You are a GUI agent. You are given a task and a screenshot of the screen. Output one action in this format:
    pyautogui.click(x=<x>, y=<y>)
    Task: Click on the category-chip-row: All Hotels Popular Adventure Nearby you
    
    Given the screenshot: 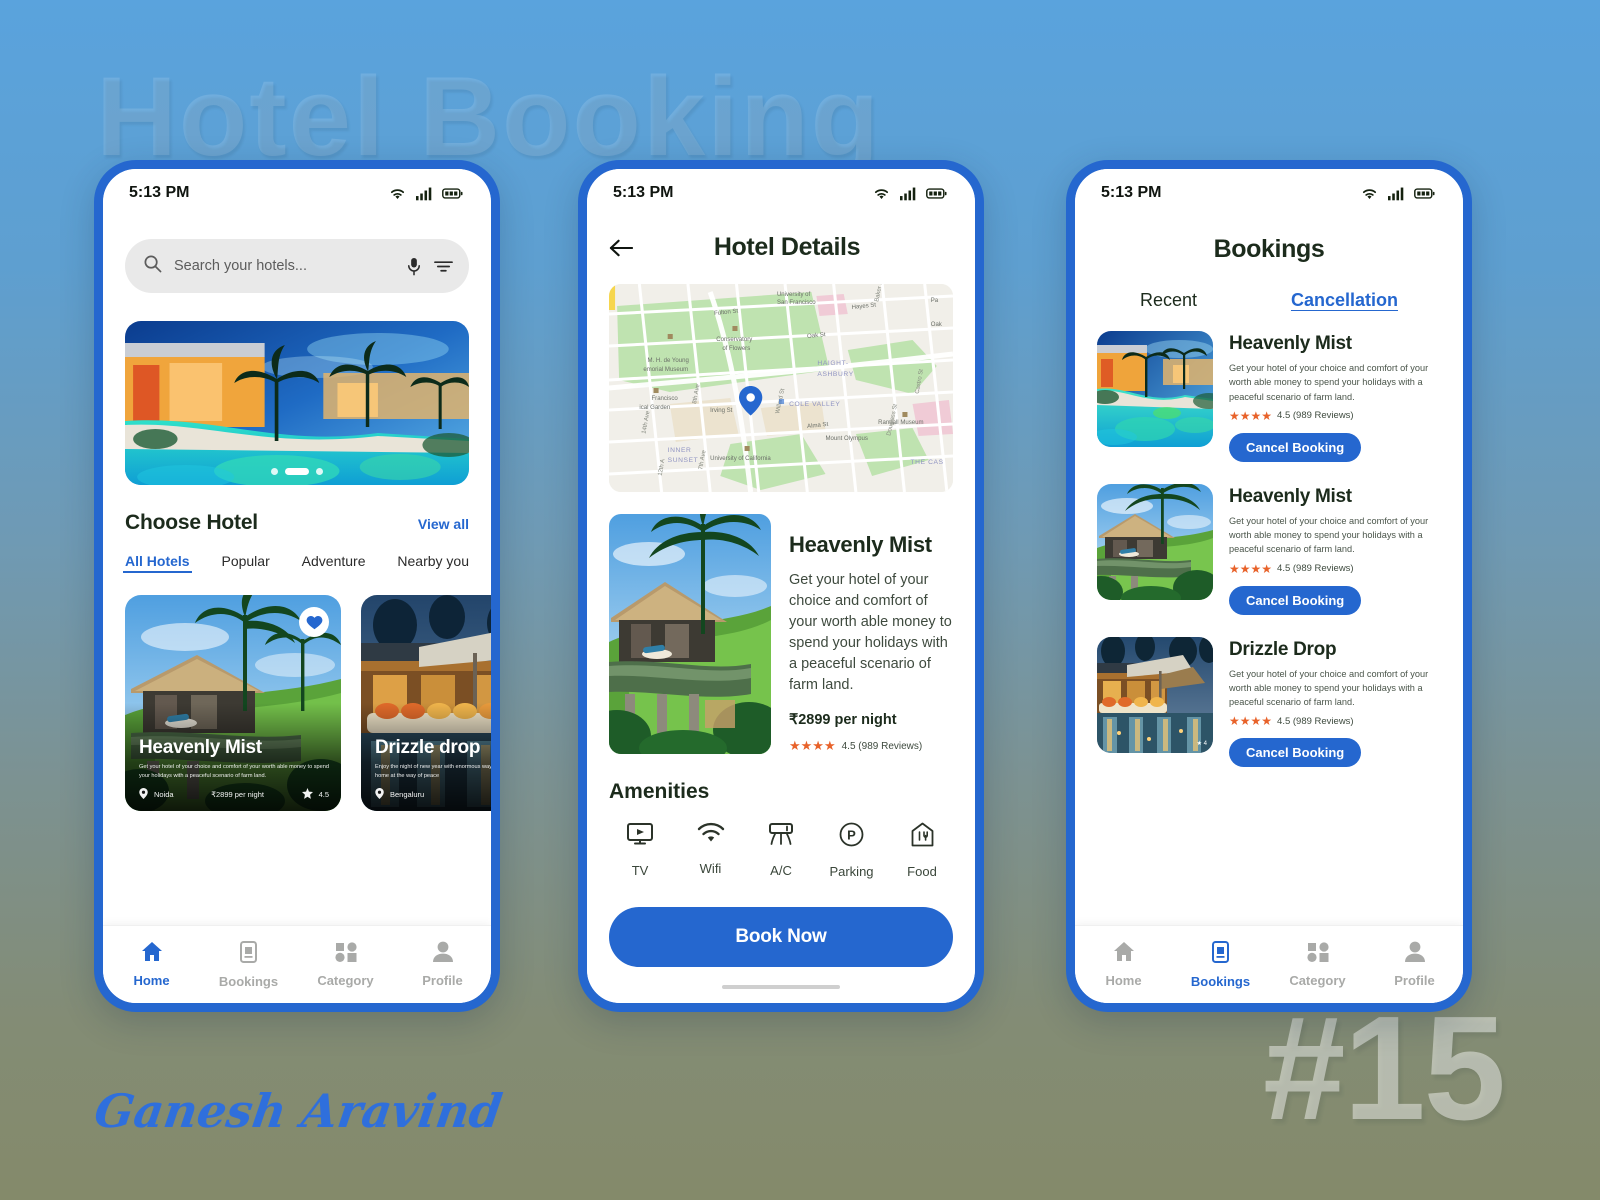 What is the action you would take?
    pyautogui.click(x=297, y=563)
    